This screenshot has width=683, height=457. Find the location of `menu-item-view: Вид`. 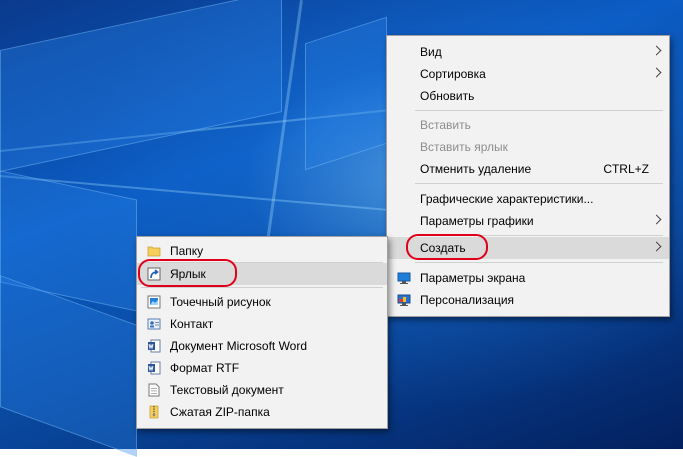

menu-item-view: Вид is located at coordinates (528, 52).